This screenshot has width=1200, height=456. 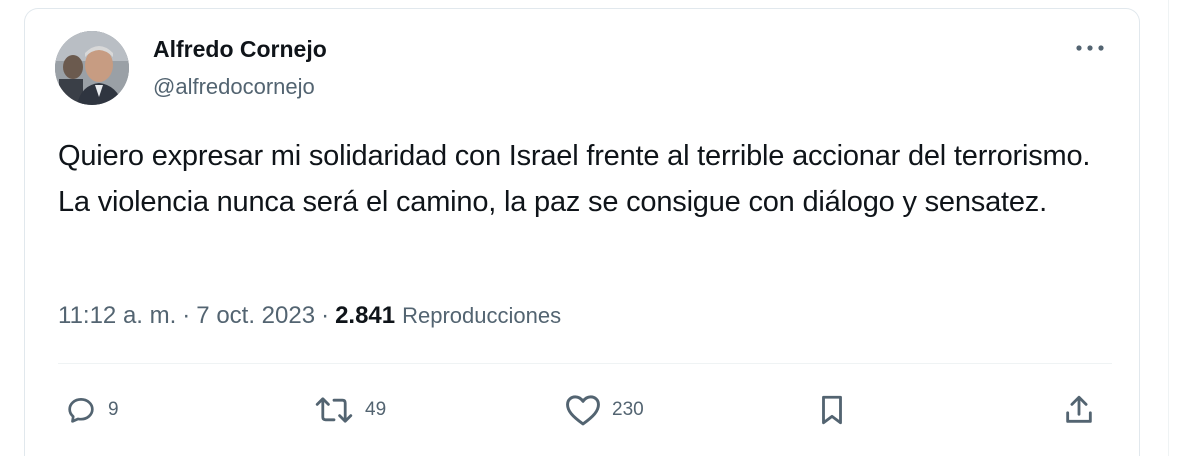 I want to click on views-label: Reproducciones, so click(x=482, y=315).